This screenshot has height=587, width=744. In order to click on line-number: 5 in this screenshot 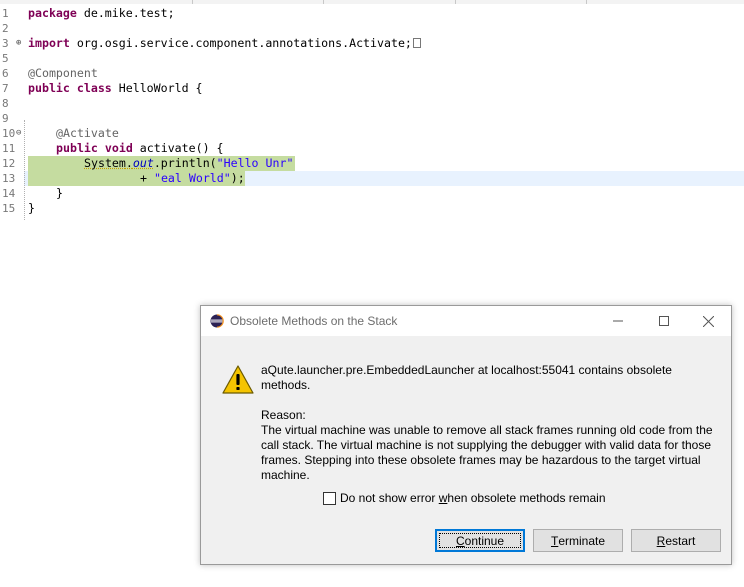, I will do `click(5, 58)`.